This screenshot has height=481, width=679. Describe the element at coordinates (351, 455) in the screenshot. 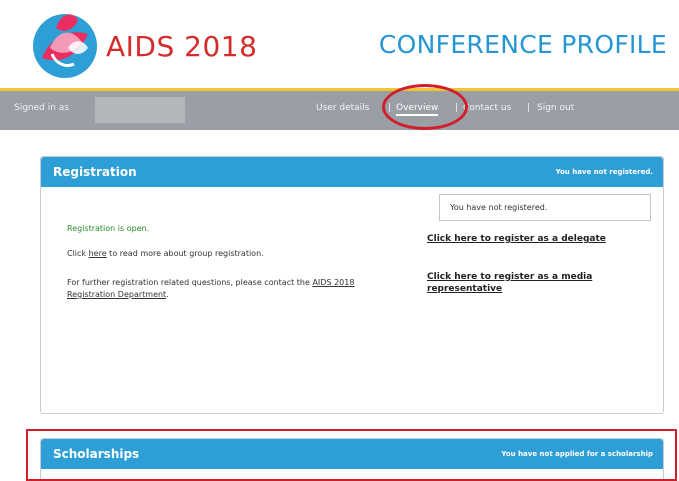

I see `scholarships-highlight-box` at that location.